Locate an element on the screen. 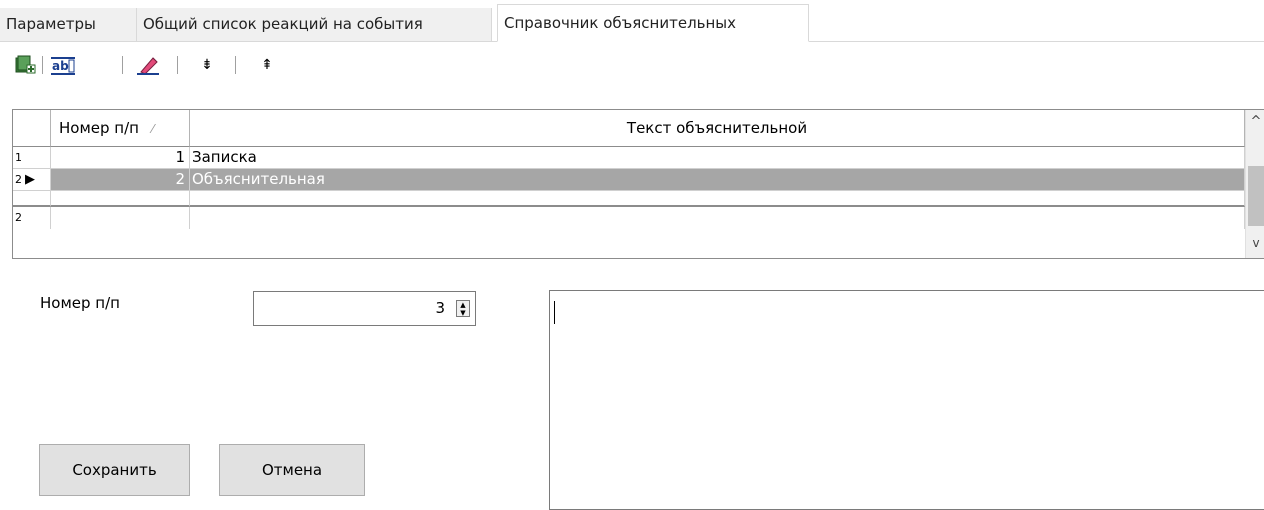  row-indicator-number: 2 is located at coordinates (18, 179).